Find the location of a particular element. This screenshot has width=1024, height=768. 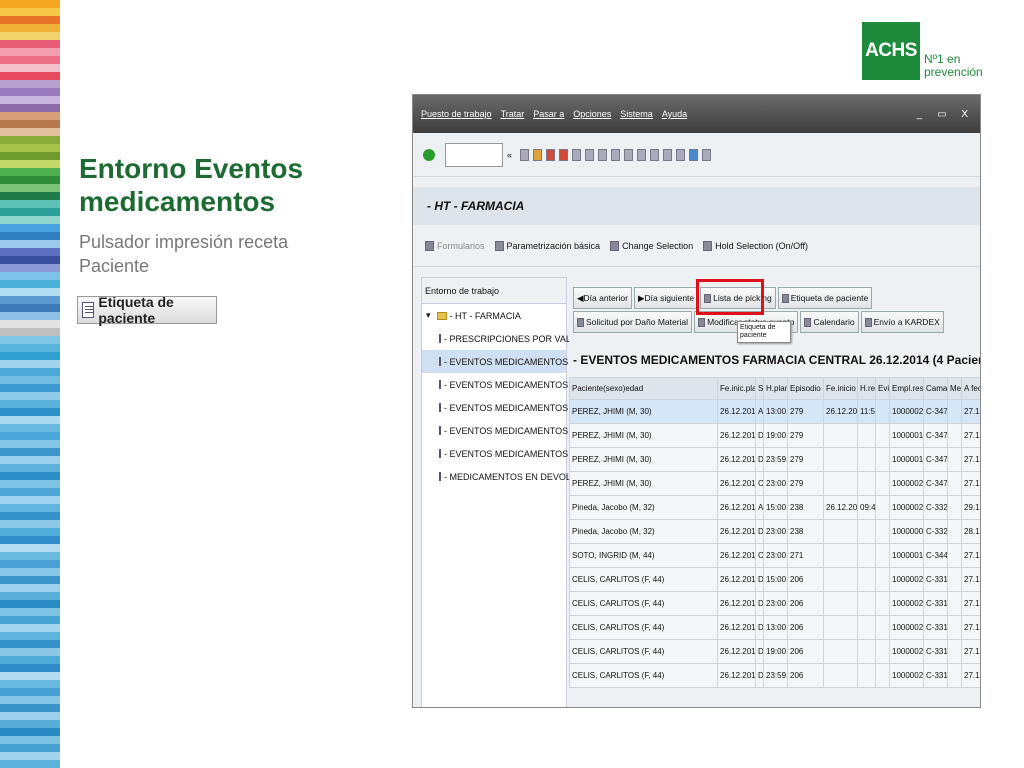

menu-sistema: Sistema is located at coordinates (636, 114).